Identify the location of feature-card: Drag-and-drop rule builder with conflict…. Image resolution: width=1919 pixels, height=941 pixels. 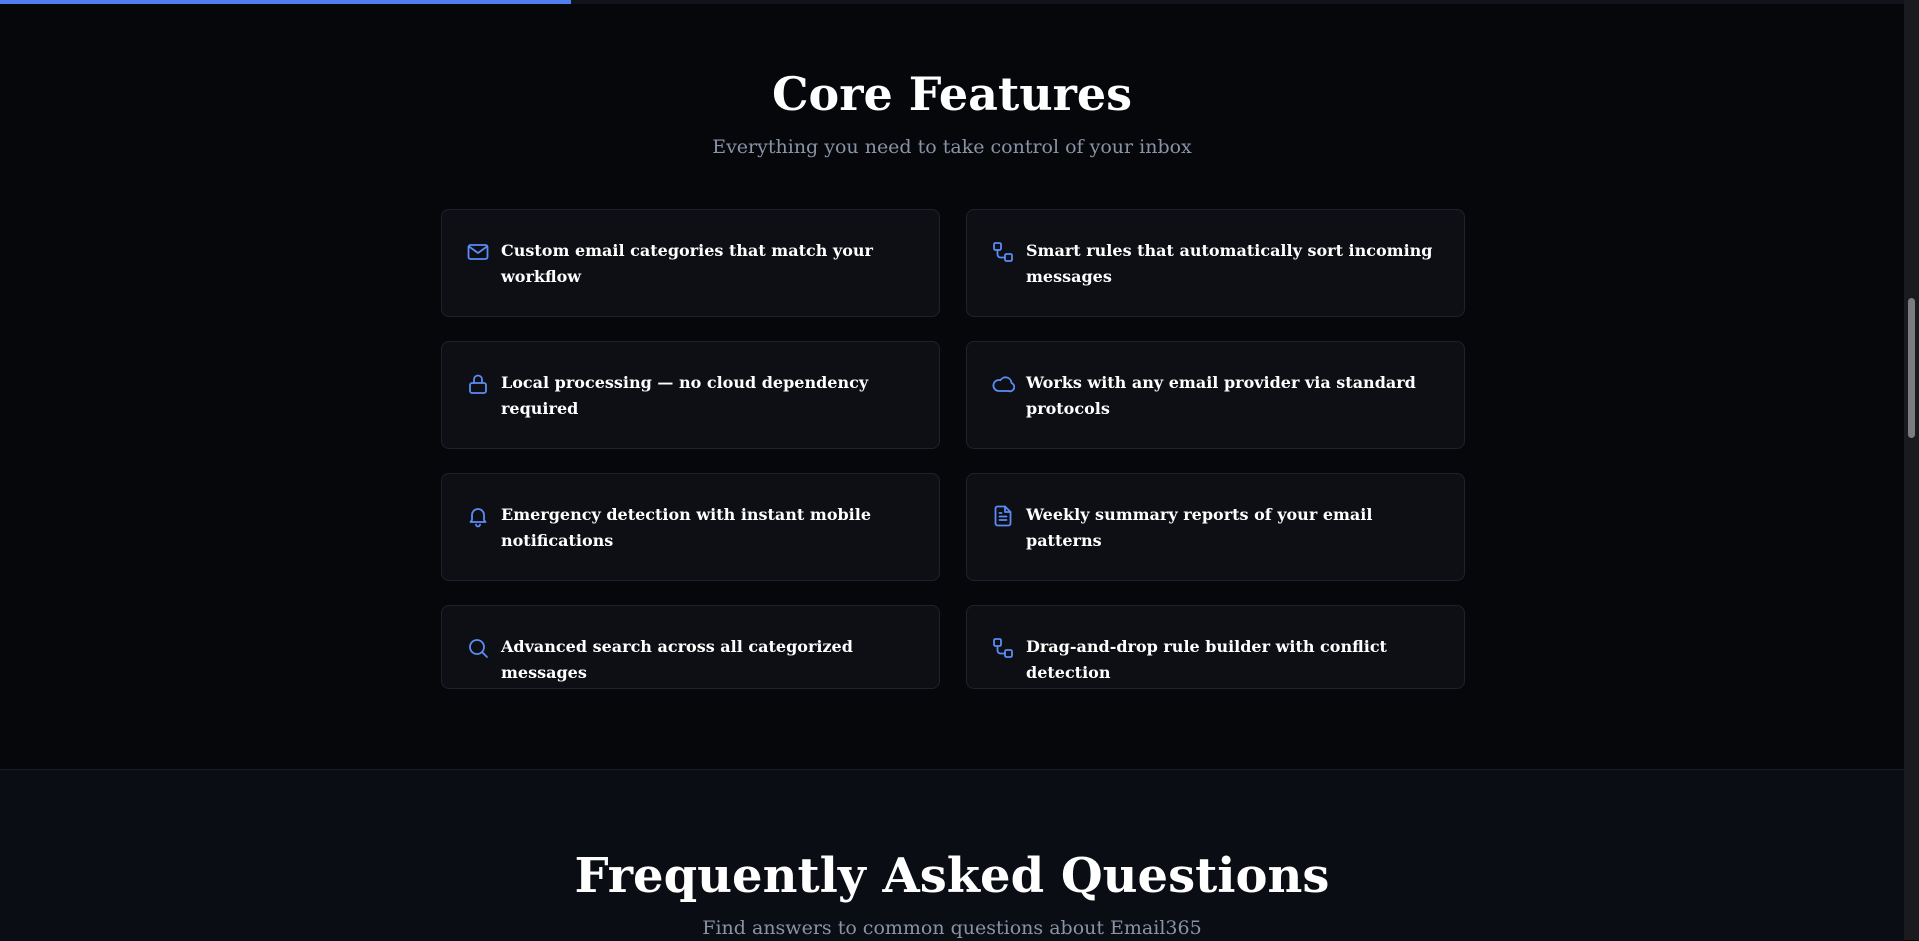
(1215, 647).